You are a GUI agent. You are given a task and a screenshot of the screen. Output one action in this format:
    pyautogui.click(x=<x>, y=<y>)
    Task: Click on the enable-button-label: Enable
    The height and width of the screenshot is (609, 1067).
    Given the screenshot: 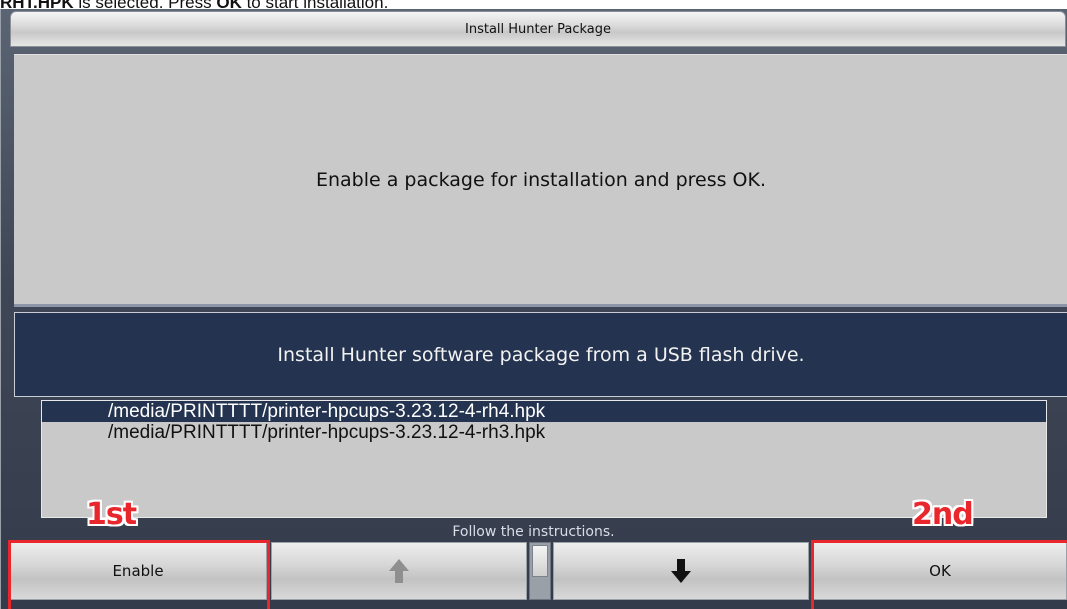 What is the action you would take?
    pyautogui.click(x=138, y=571)
    